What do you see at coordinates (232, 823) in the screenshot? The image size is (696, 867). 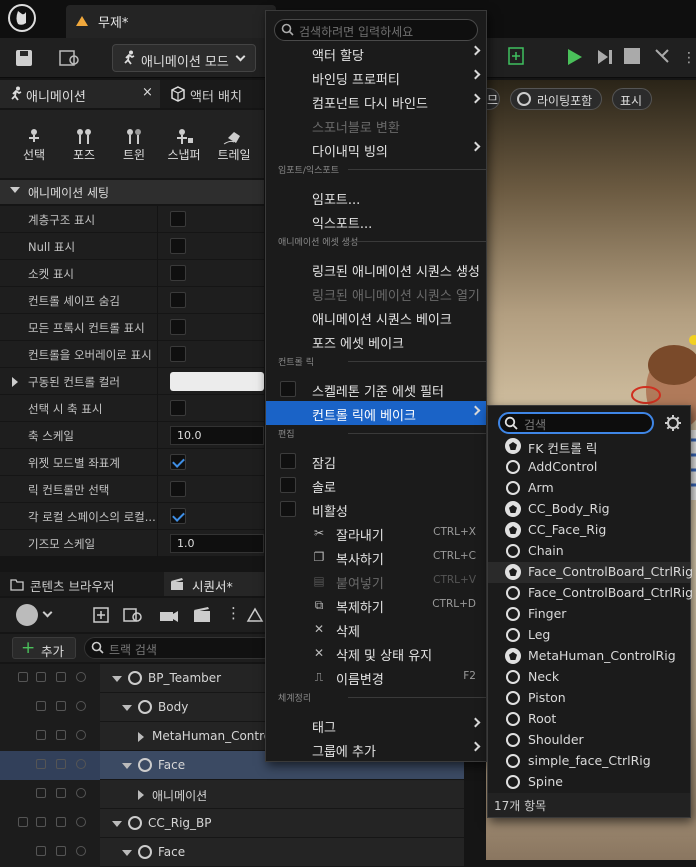 I see `track-row: CC_Rig_BP` at bounding box center [232, 823].